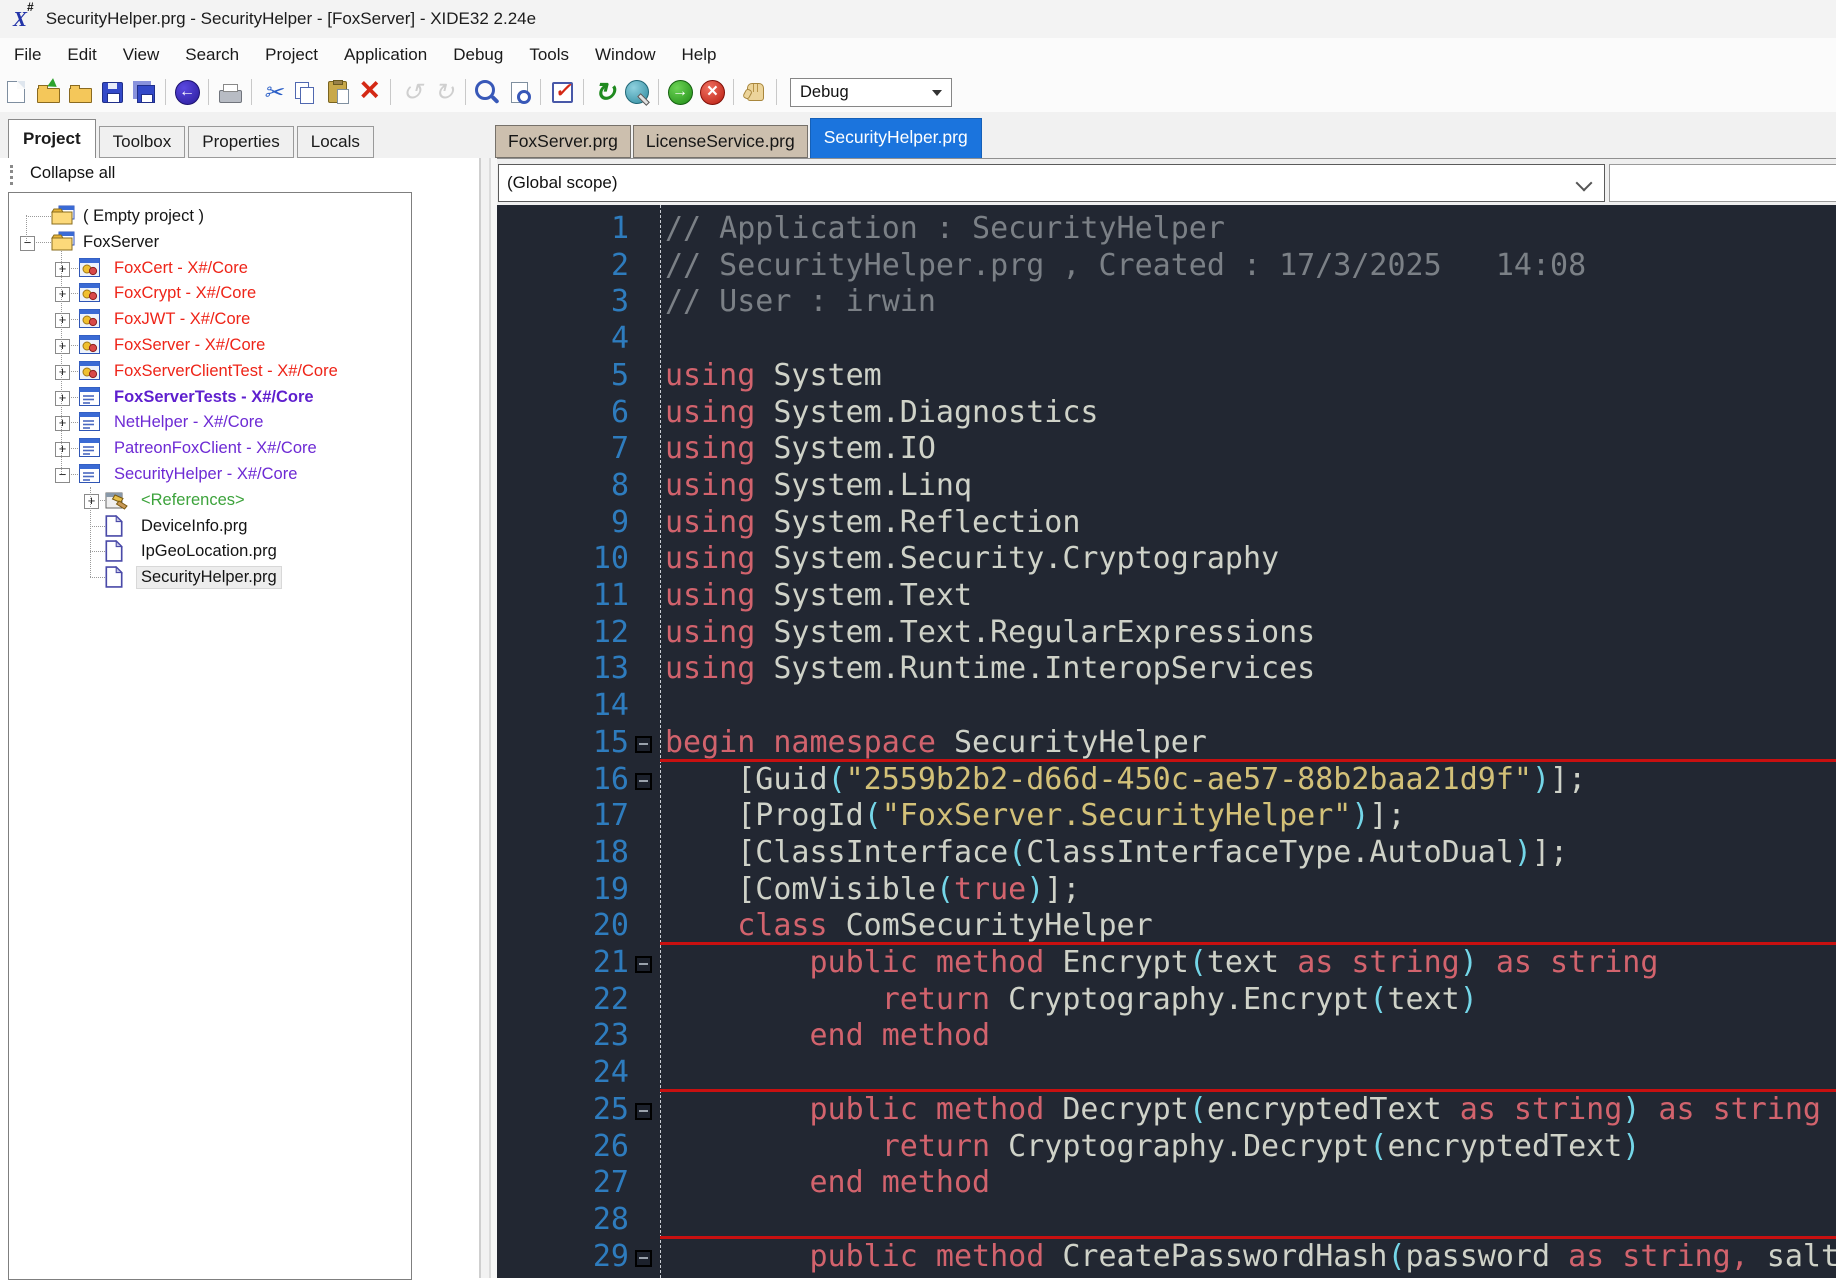  What do you see at coordinates (80, 92) in the screenshot?
I see `open-folder-button` at bounding box center [80, 92].